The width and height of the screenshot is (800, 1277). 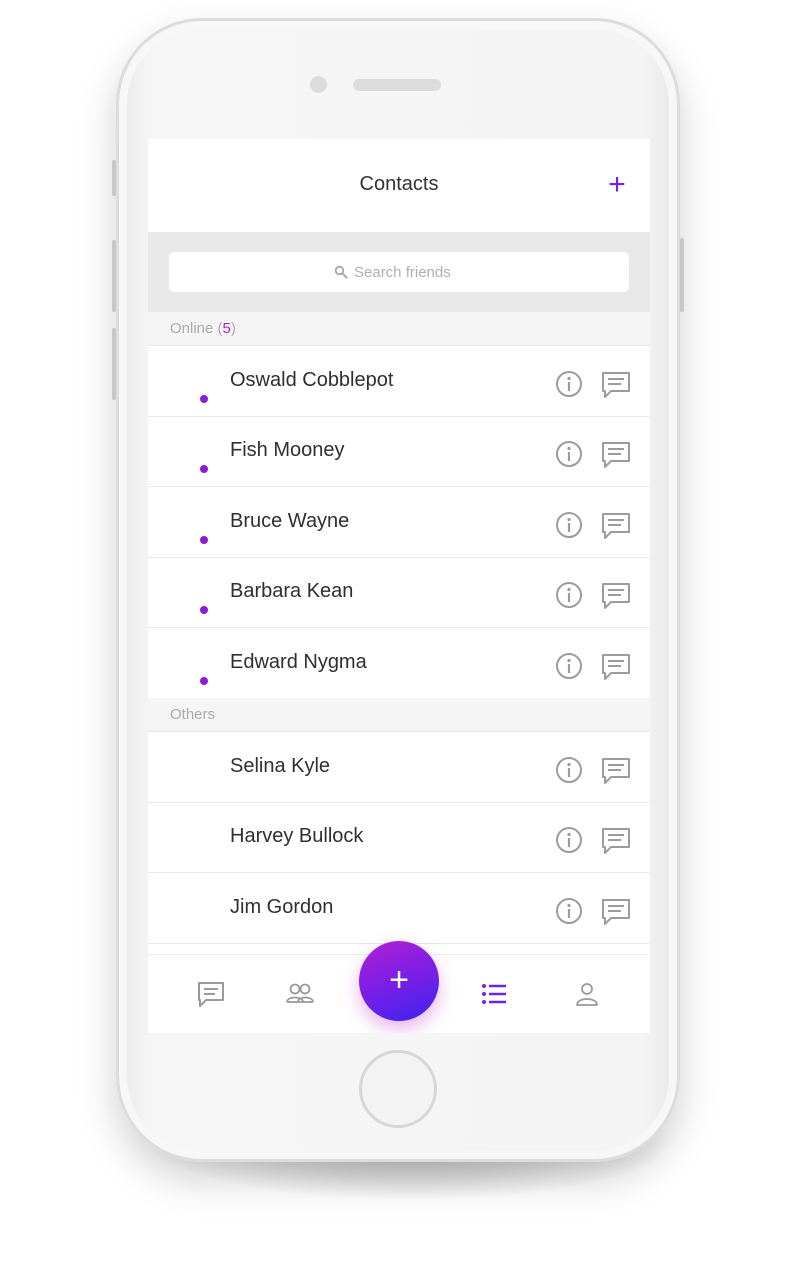 I want to click on section-header-online: Online (5), so click(x=399, y=329).